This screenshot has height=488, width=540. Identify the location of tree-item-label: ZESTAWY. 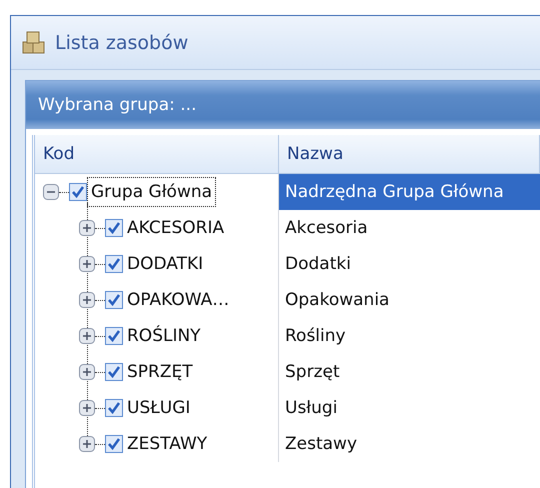
(167, 444).